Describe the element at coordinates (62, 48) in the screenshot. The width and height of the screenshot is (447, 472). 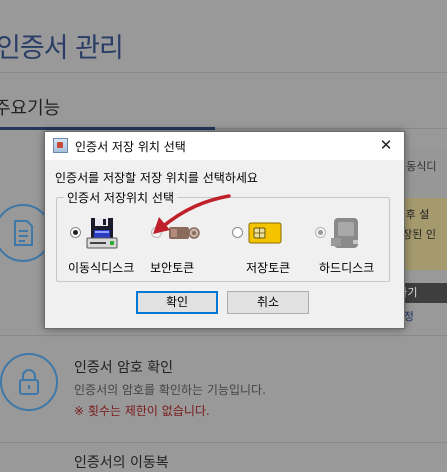
I see `page-title: 인증서 관리` at that location.